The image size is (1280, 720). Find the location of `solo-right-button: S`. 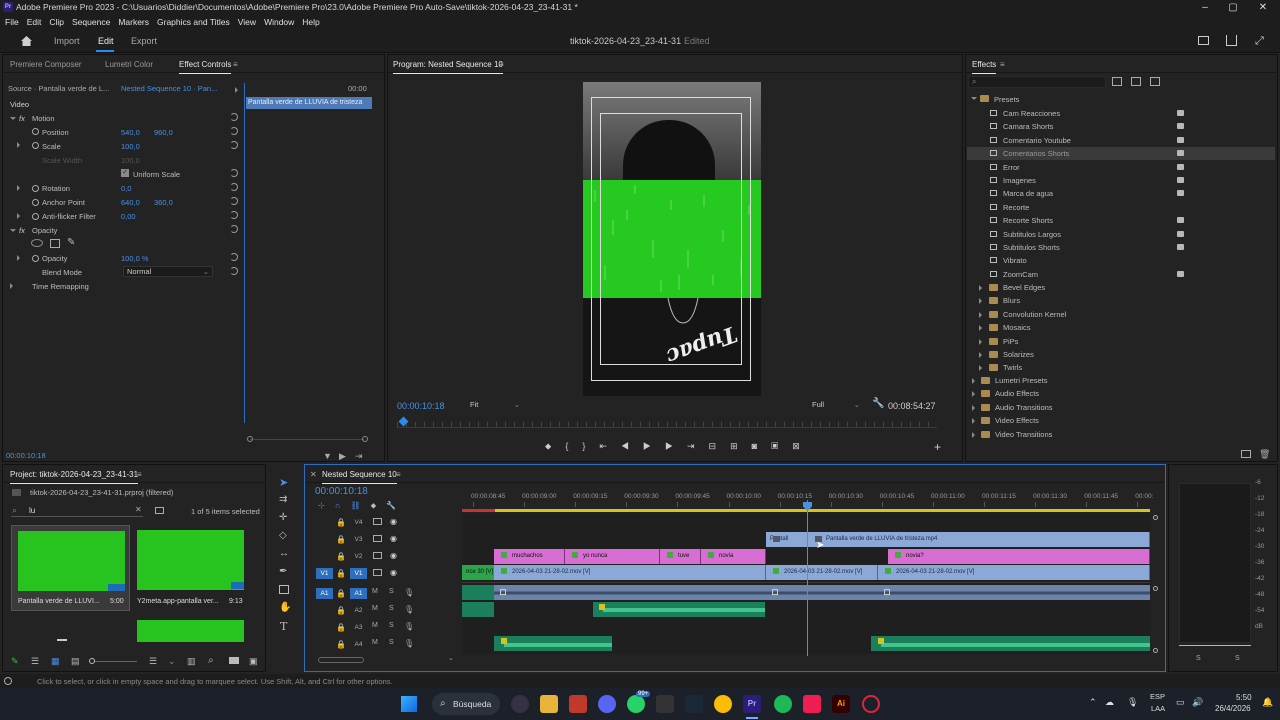

solo-right-button: S is located at coordinates (1237, 658).